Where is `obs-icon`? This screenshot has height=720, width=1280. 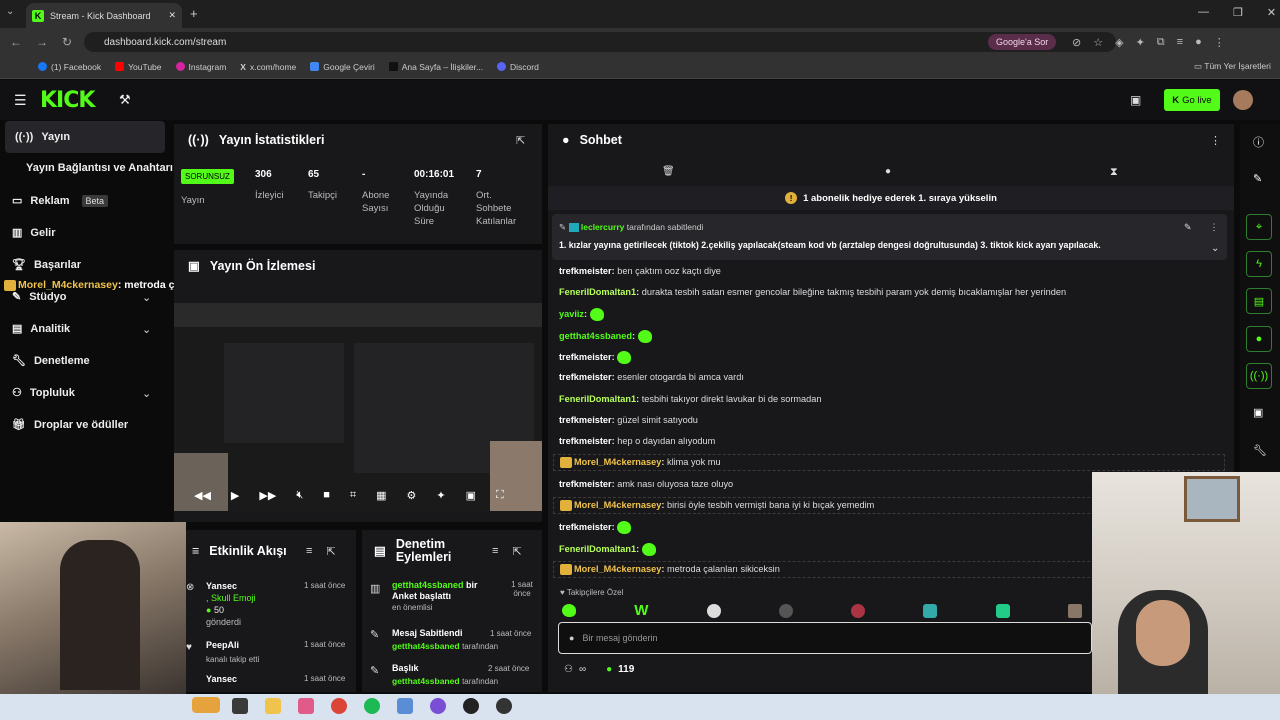
obs-icon is located at coordinates (471, 706).